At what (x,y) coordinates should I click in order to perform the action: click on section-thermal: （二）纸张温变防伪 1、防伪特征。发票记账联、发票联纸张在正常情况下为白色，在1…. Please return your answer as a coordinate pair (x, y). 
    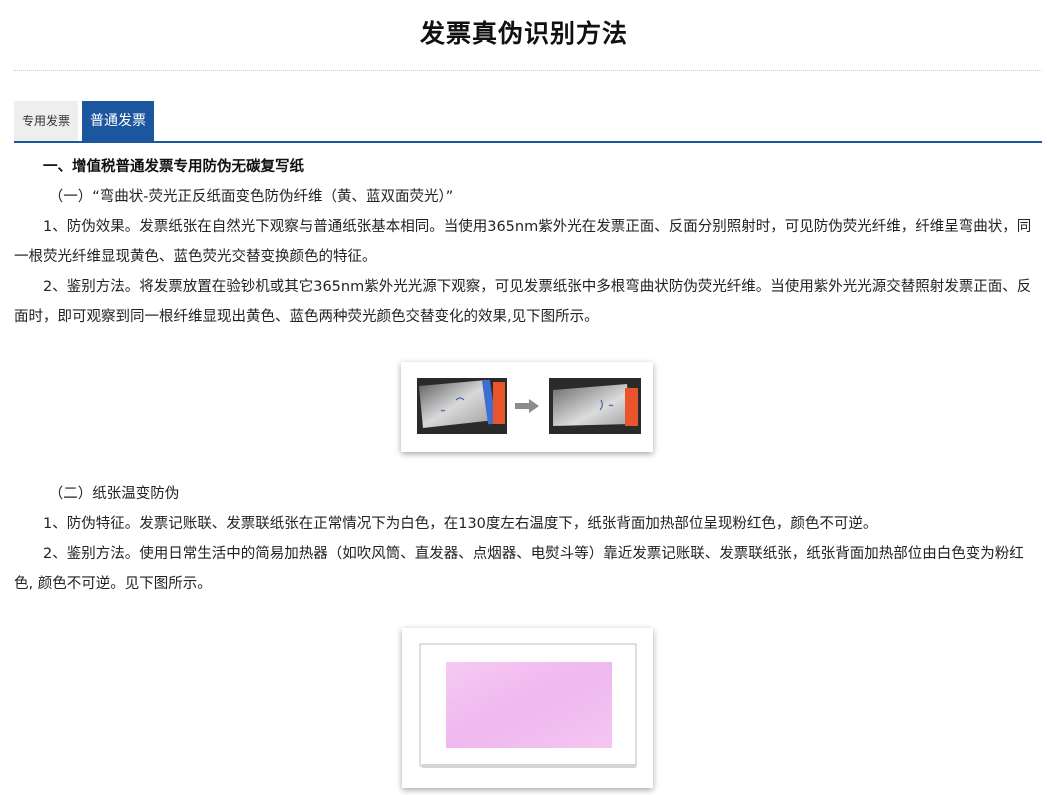
    Looking at the image, I should click on (528, 539).